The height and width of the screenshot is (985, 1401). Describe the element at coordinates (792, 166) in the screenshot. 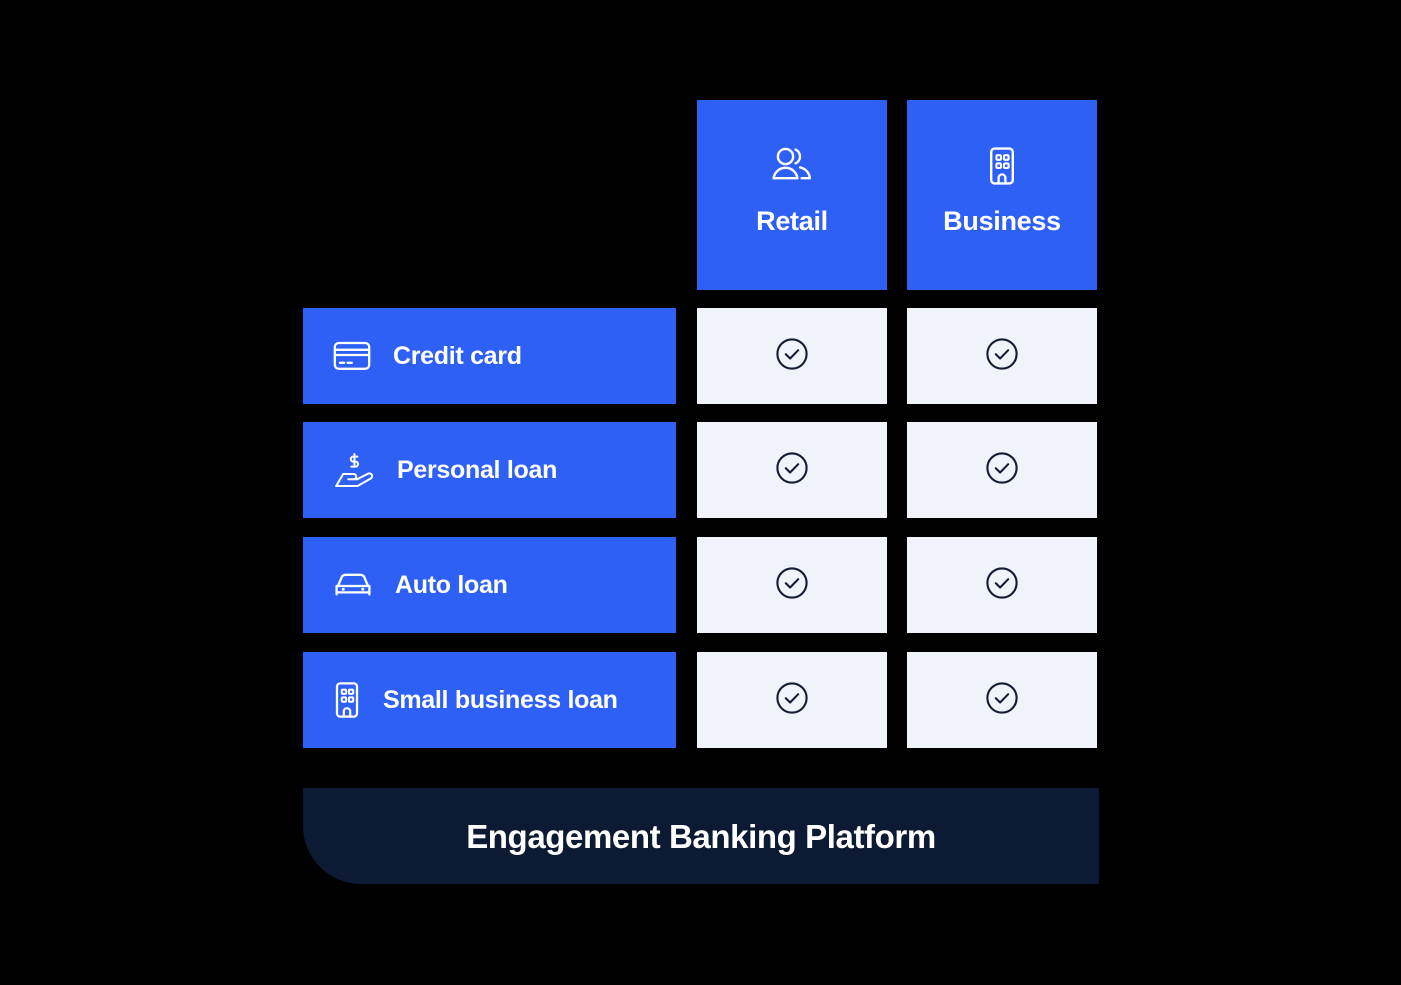

I see `users-icon` at that location.